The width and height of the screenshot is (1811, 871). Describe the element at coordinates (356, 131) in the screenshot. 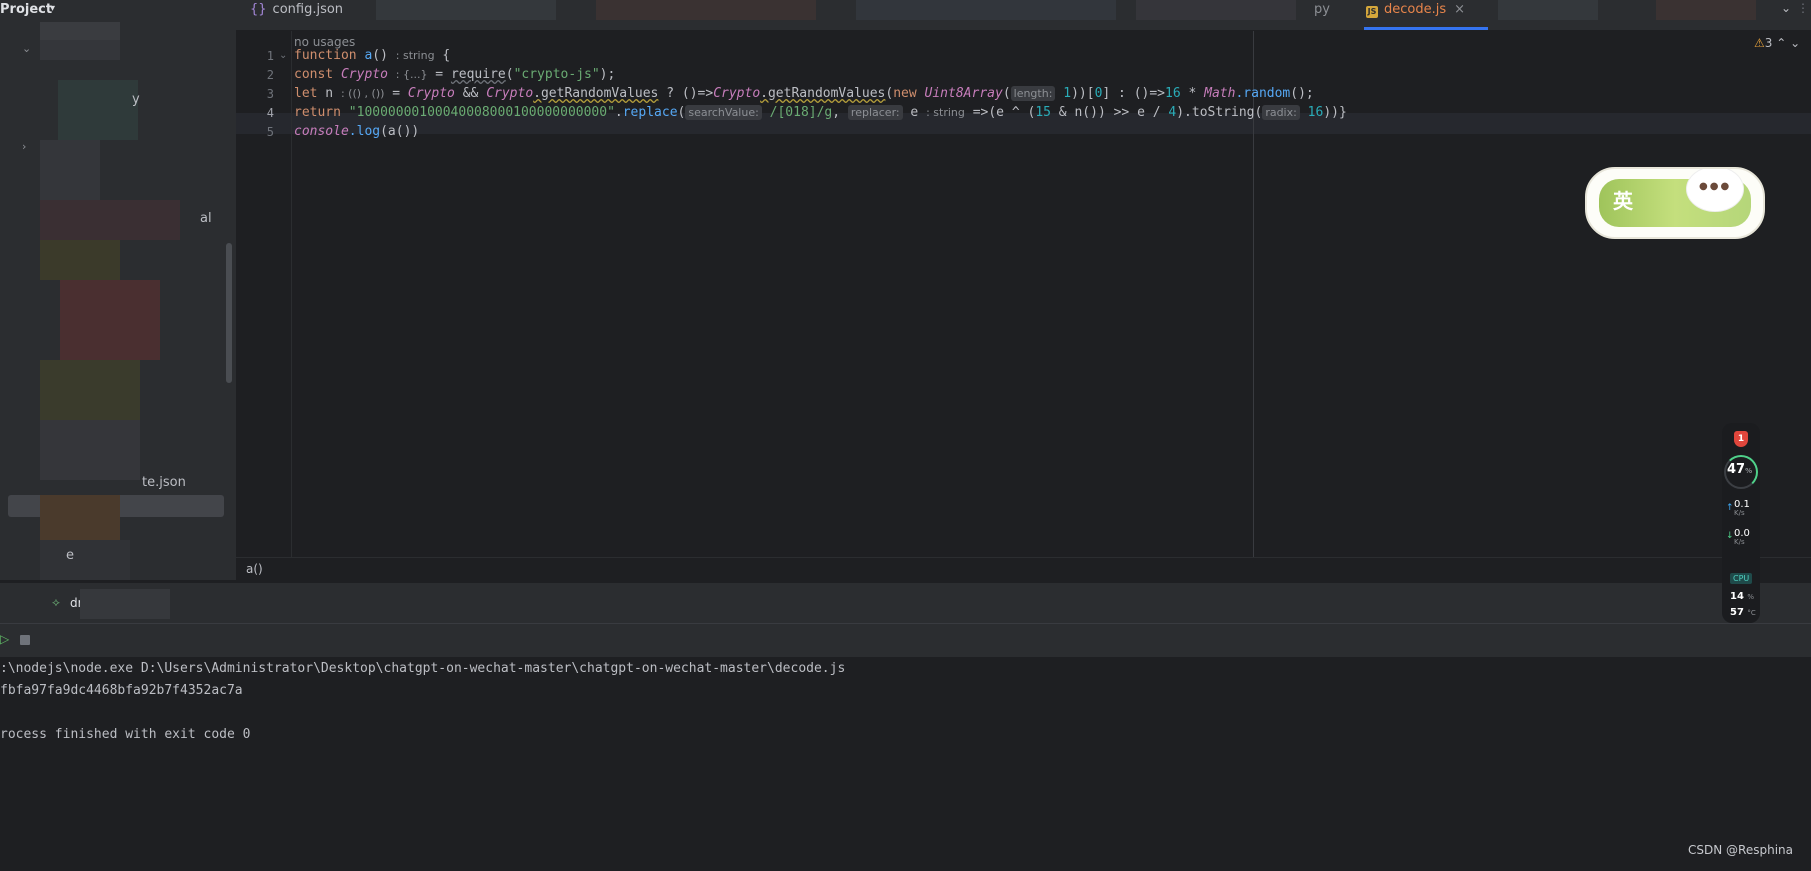

I see `code-line-5: console.log(a())` at that location.